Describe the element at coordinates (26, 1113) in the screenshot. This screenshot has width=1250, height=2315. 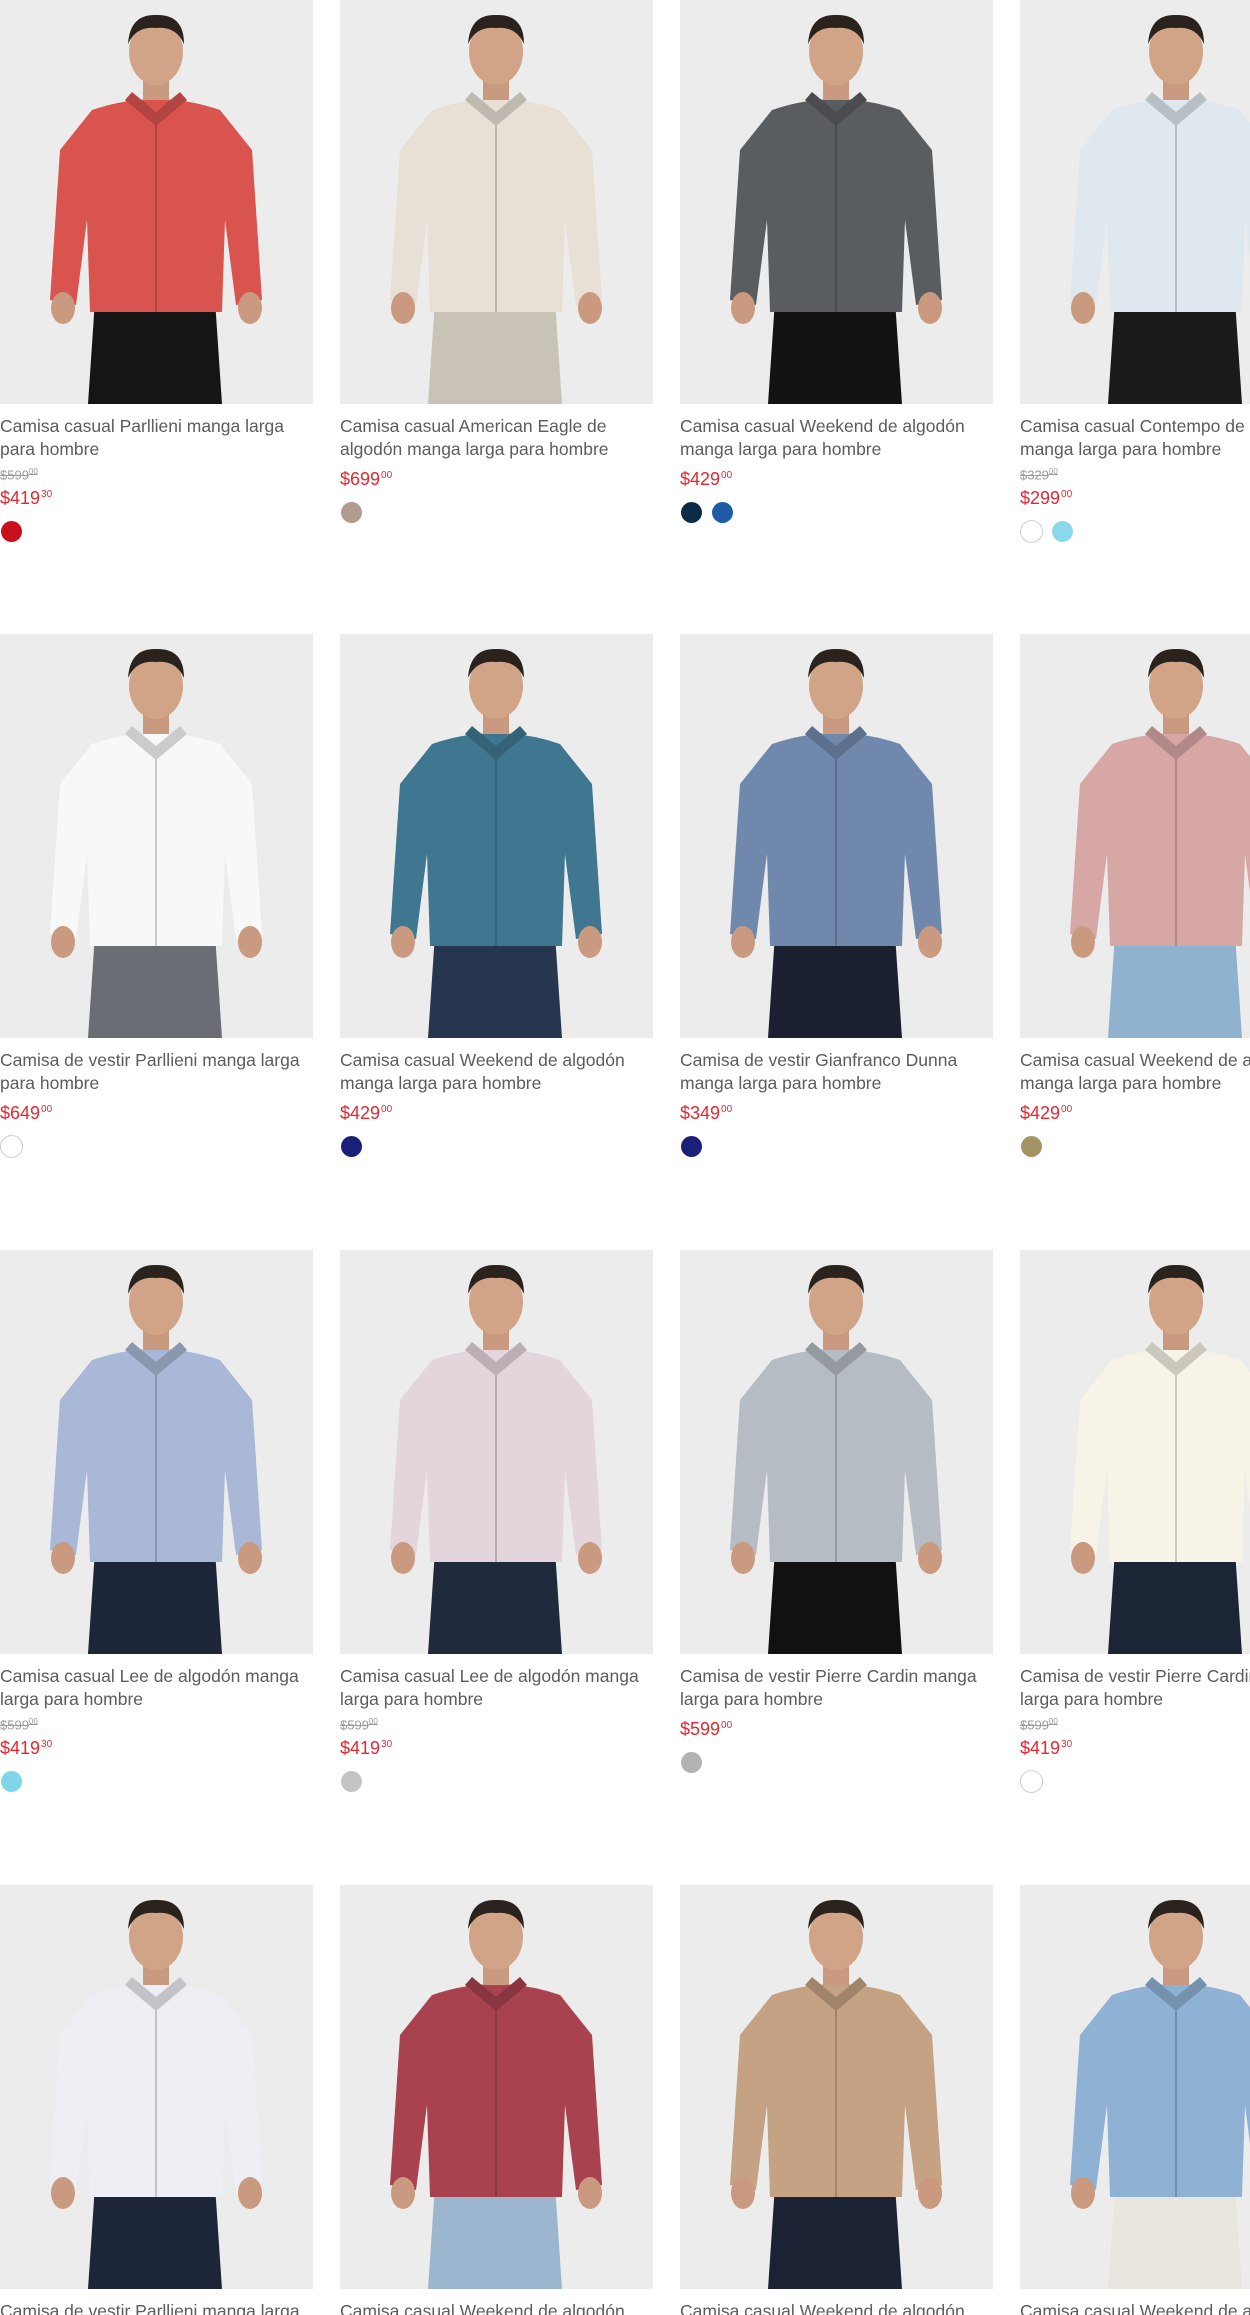
I see `product-price: $64900` at that location.